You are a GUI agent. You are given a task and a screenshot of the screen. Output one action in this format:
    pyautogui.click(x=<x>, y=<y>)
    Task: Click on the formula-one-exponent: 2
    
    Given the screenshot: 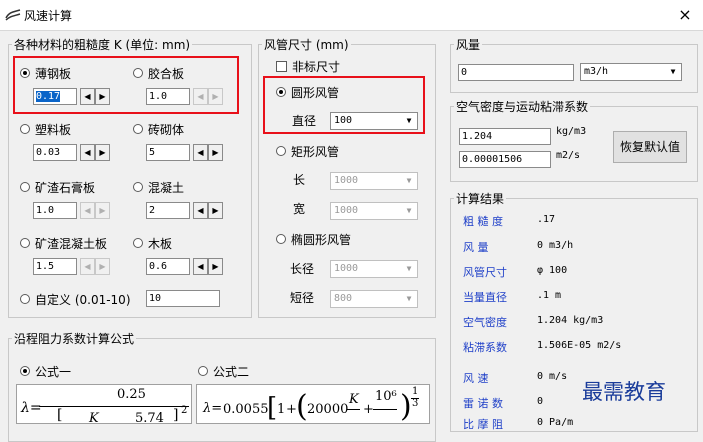 What is the action you would take?
    pyautogui.click(x=184, y=410)
    